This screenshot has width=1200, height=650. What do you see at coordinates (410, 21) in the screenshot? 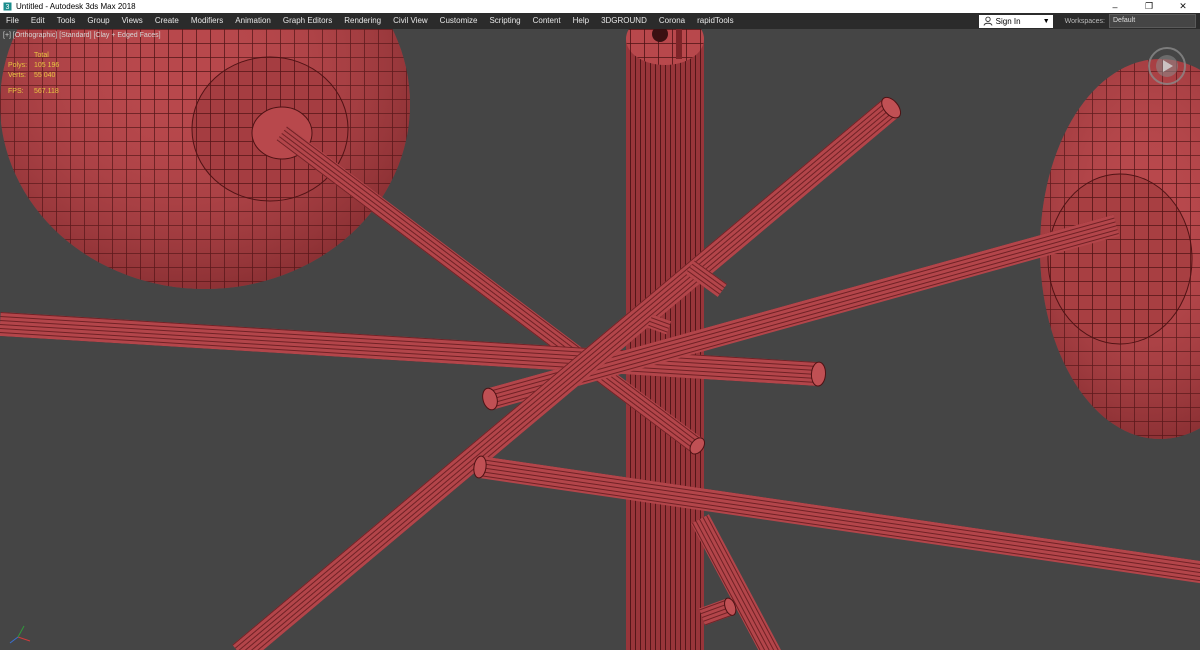
I see `menu-civil-view: Civil View` at bounding box center [410, 21].